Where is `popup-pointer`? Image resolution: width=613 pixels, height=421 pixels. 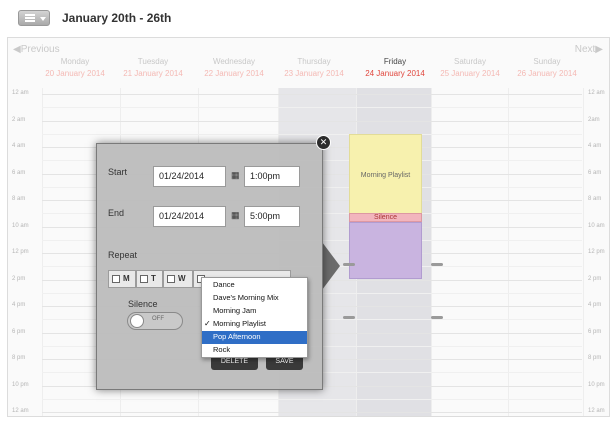 popup-pointer is located at coordinates (331, 266).